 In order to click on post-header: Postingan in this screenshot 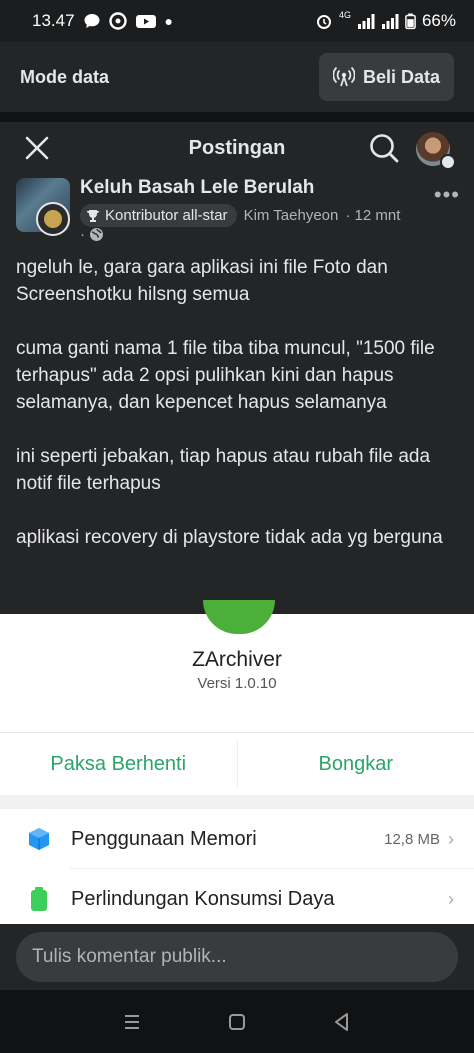, I will do `click(237, 148)`.